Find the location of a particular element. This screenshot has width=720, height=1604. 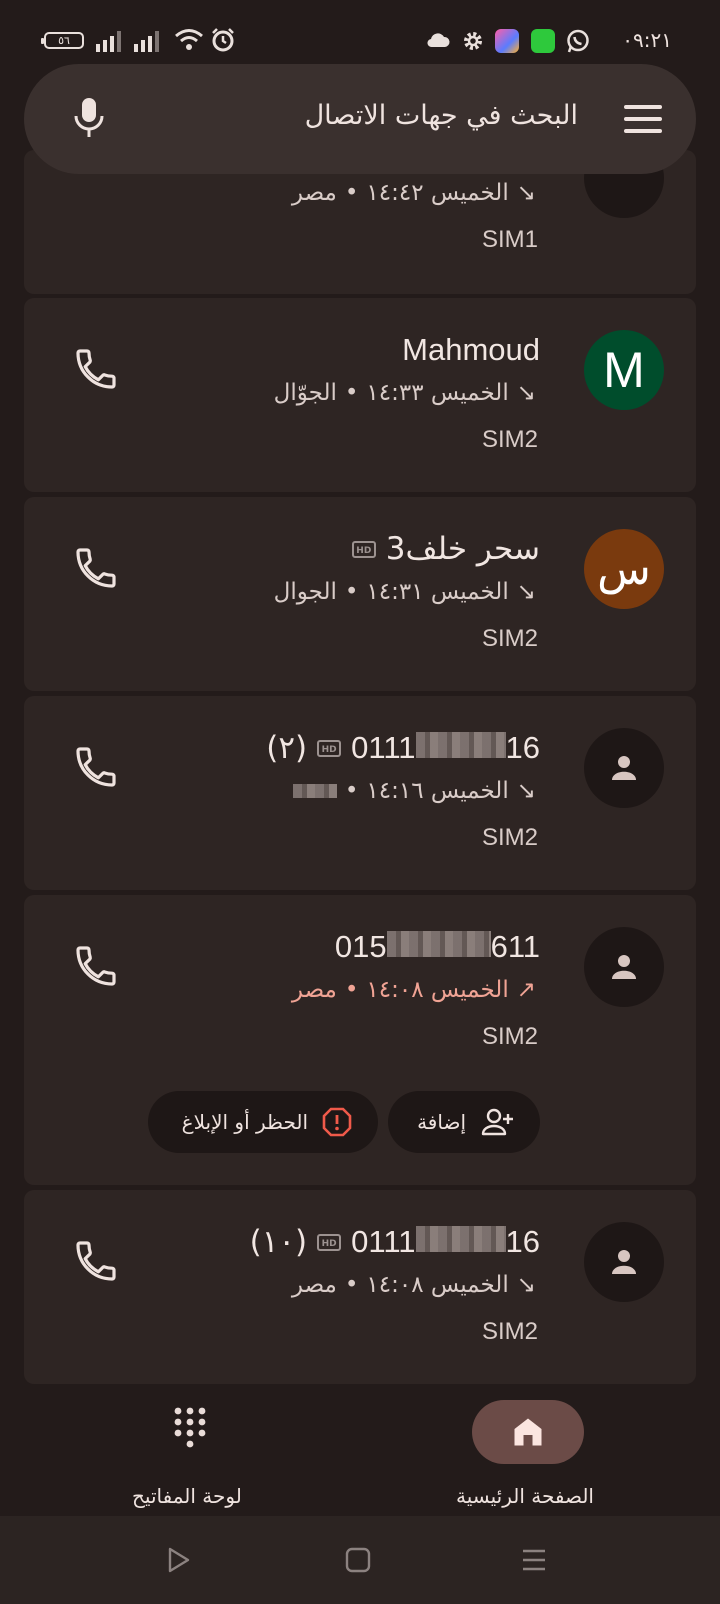

avatar: M is located at coordinates (624, 370).